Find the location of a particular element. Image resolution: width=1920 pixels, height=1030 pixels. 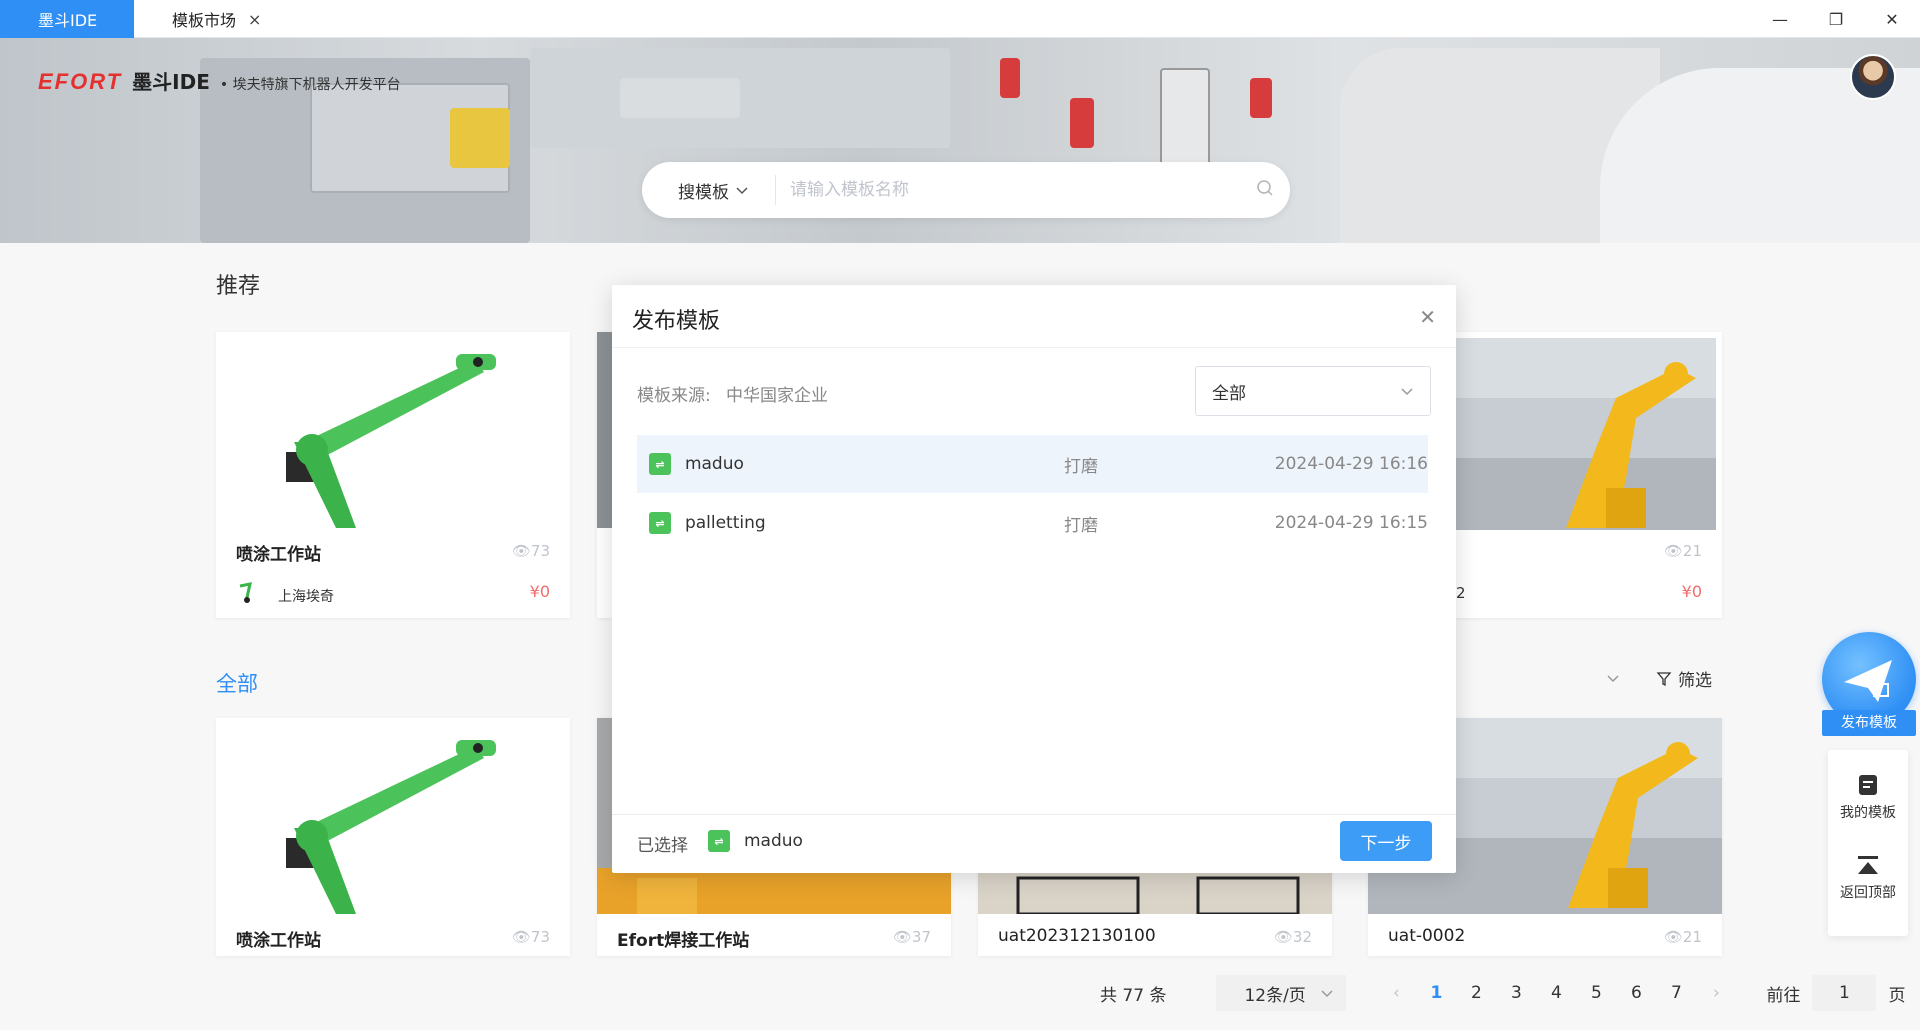

card-views: 👁21 is located at coordinates (1682, 551).